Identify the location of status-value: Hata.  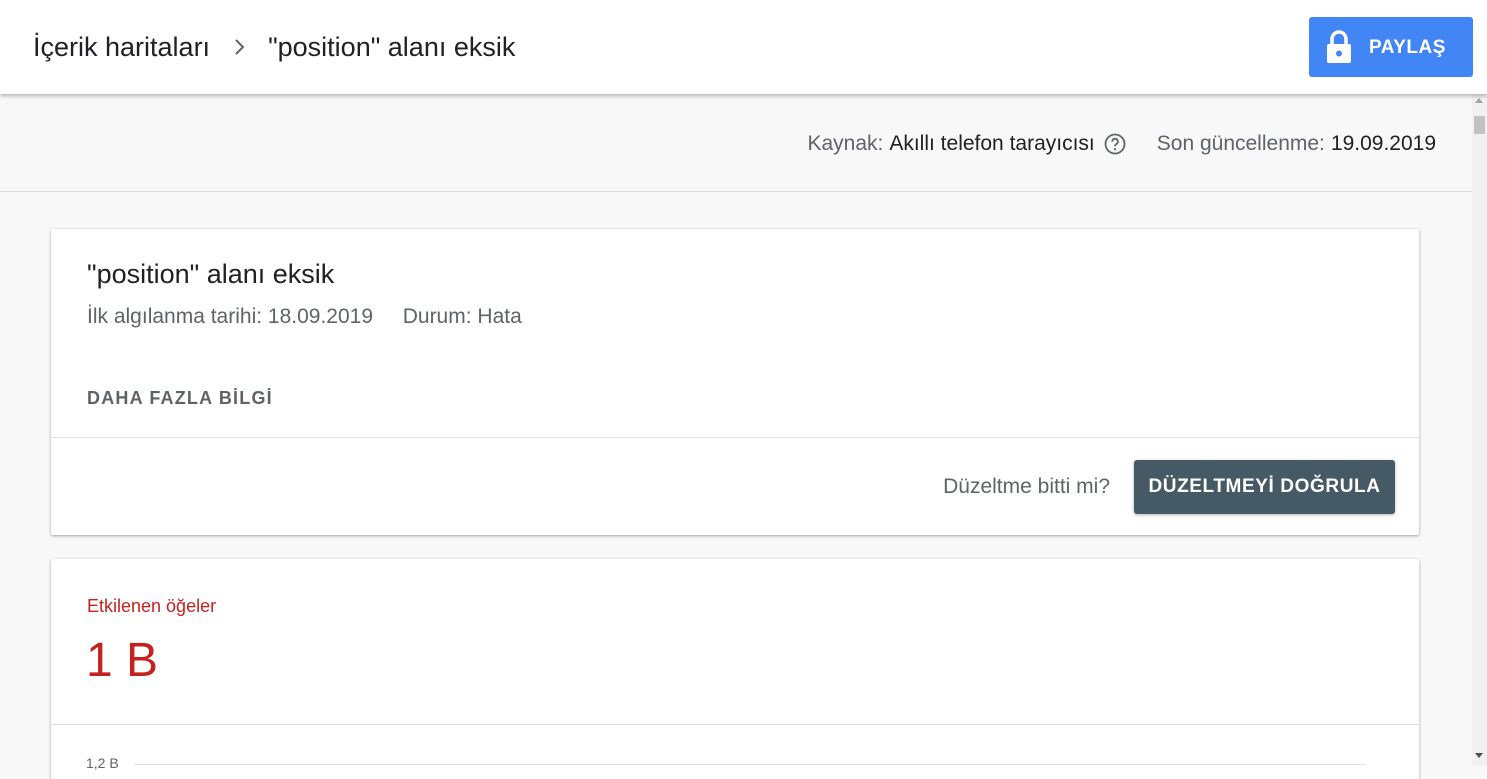
(499, 316).